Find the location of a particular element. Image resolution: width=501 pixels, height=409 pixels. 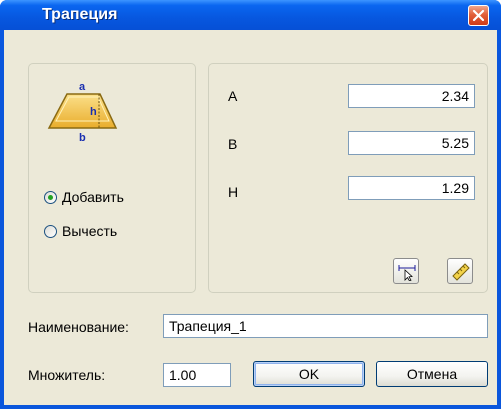

shape-label-h: h is located at coordinates (93, 112).